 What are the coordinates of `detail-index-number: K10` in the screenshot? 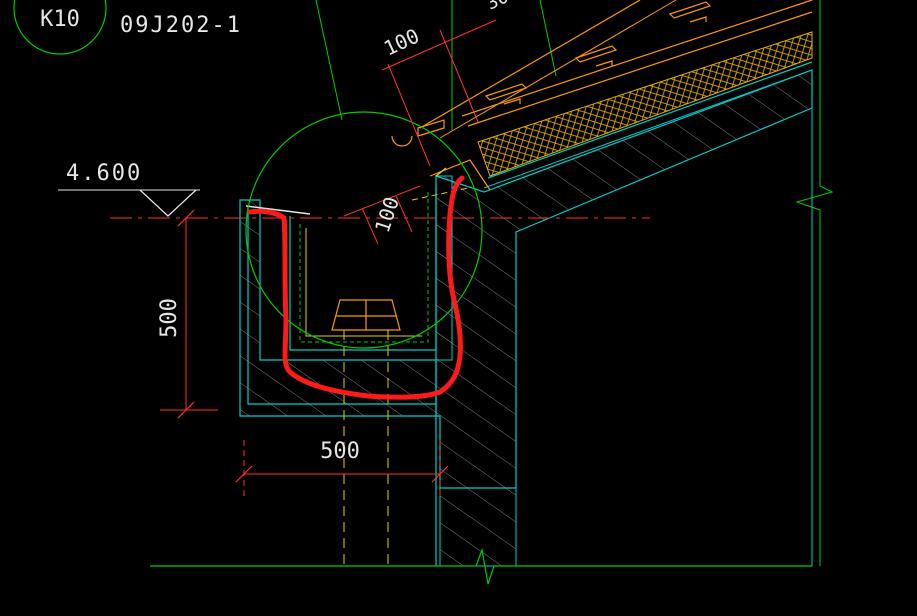 It's located at (60, 19).